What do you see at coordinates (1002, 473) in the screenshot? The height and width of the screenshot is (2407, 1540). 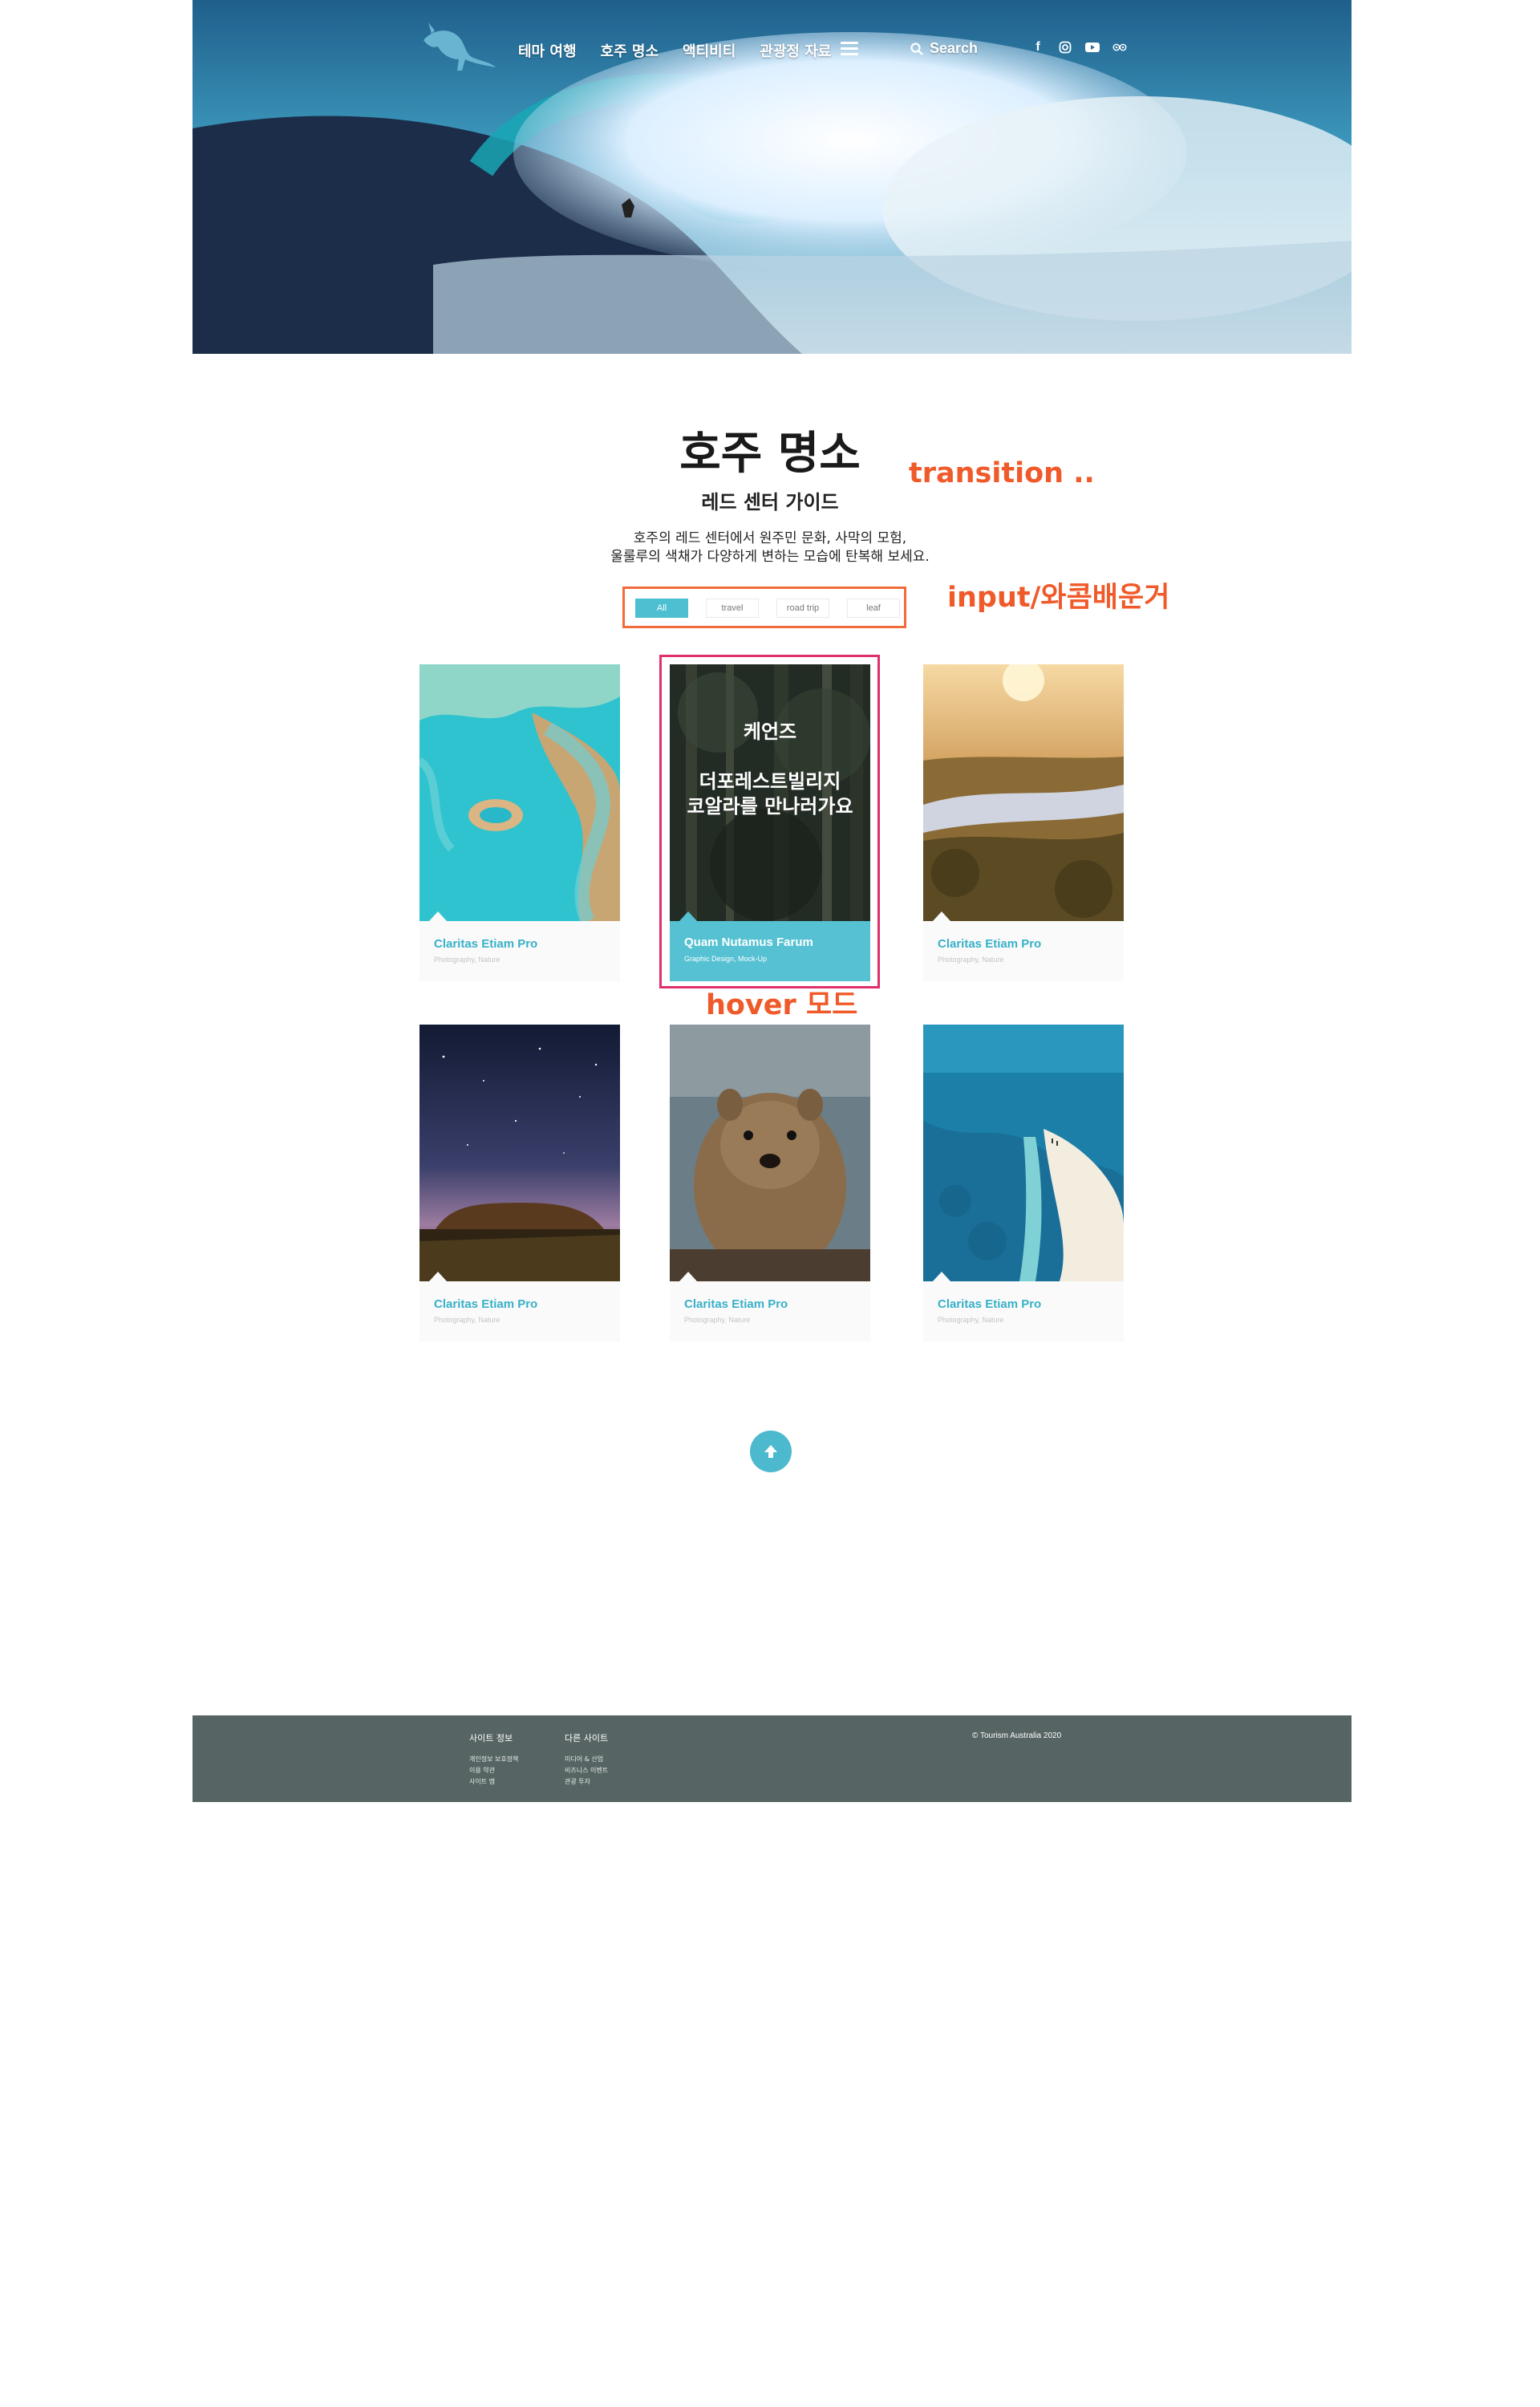 I see `transition-annotation: transition ..` at bounding box center [1002, 473].